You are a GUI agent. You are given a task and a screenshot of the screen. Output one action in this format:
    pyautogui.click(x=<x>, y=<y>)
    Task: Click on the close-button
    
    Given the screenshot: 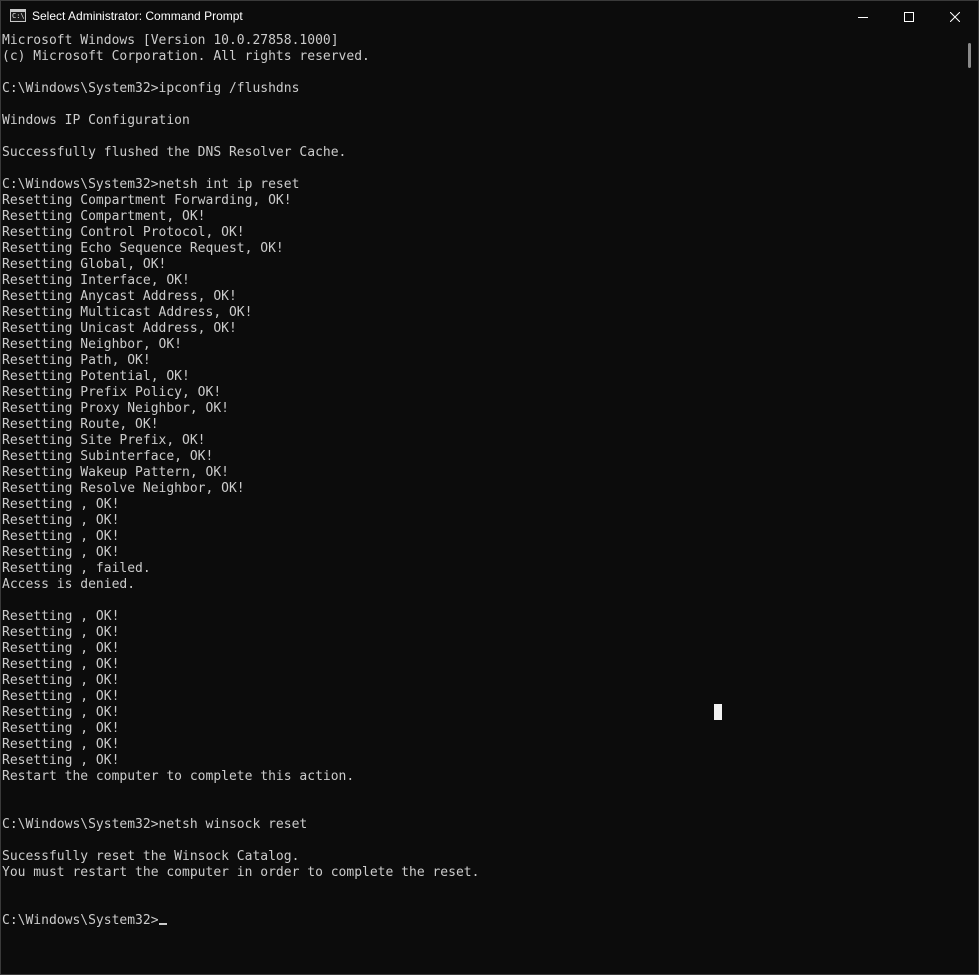 What is the action you would take?
    pyautogui.click(x=955, y=16)
    